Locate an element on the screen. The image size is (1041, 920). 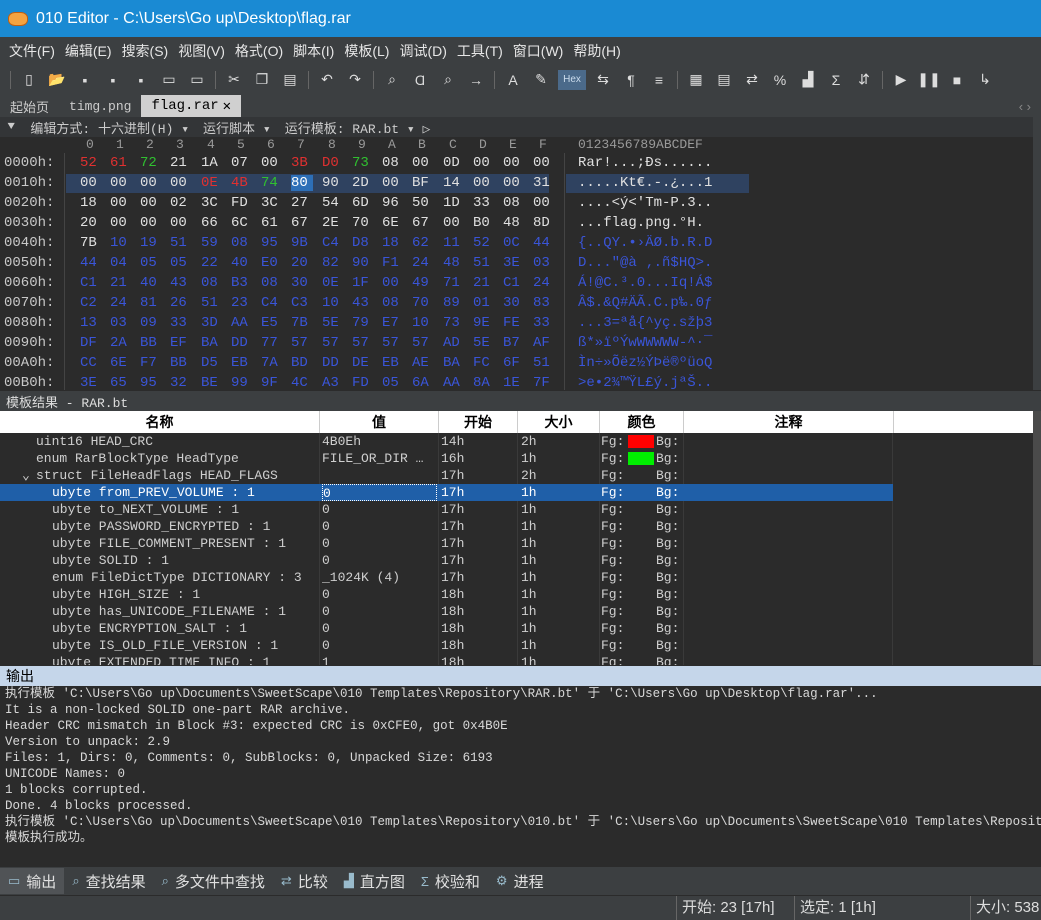
hex-byte: 24 is located at coordinates (125, 303).